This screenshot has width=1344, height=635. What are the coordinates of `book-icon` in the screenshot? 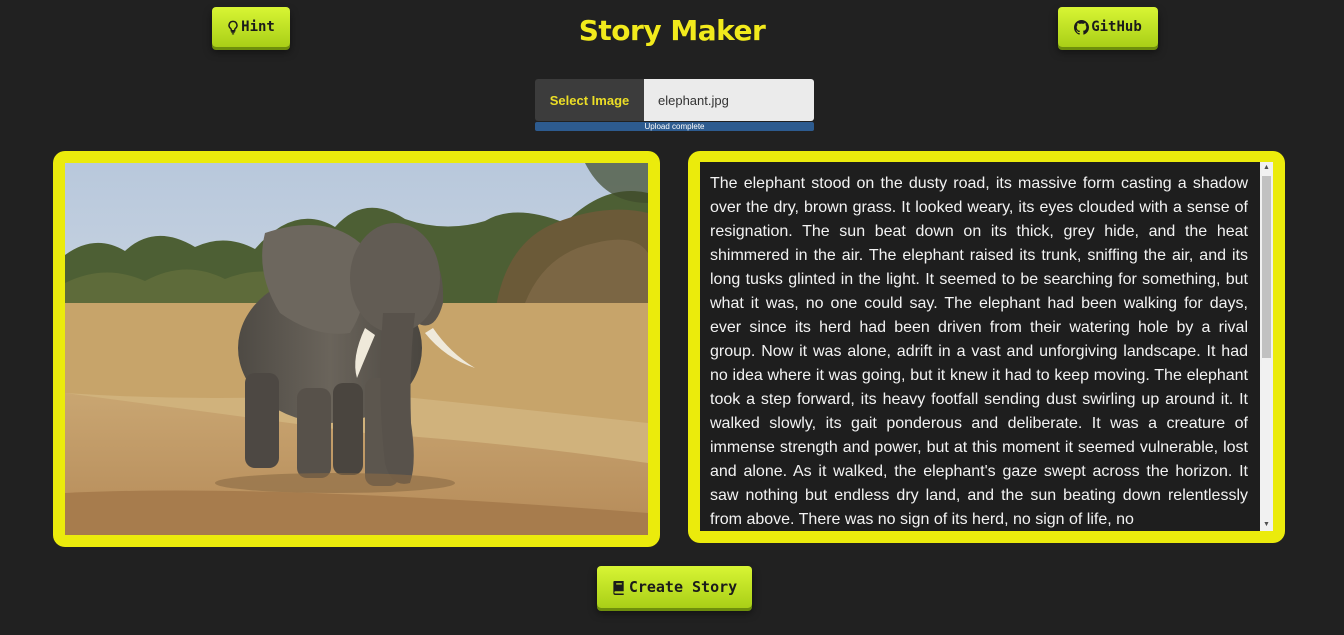 It's located at (618, 587).